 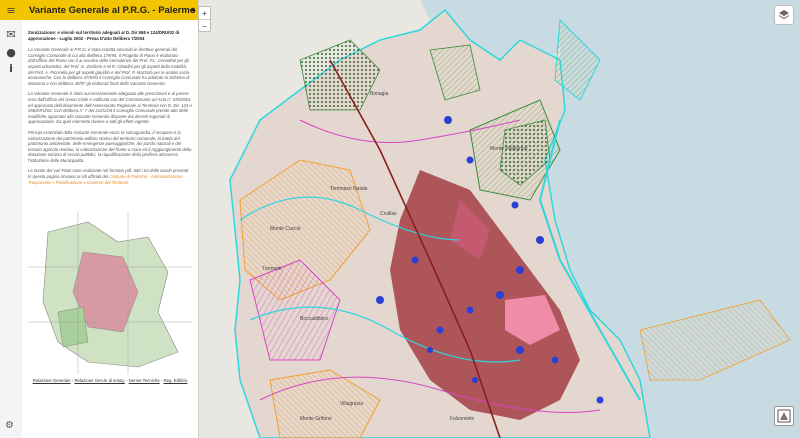 I want to click on map-label: Bonagia, so click(x=379, y=94).